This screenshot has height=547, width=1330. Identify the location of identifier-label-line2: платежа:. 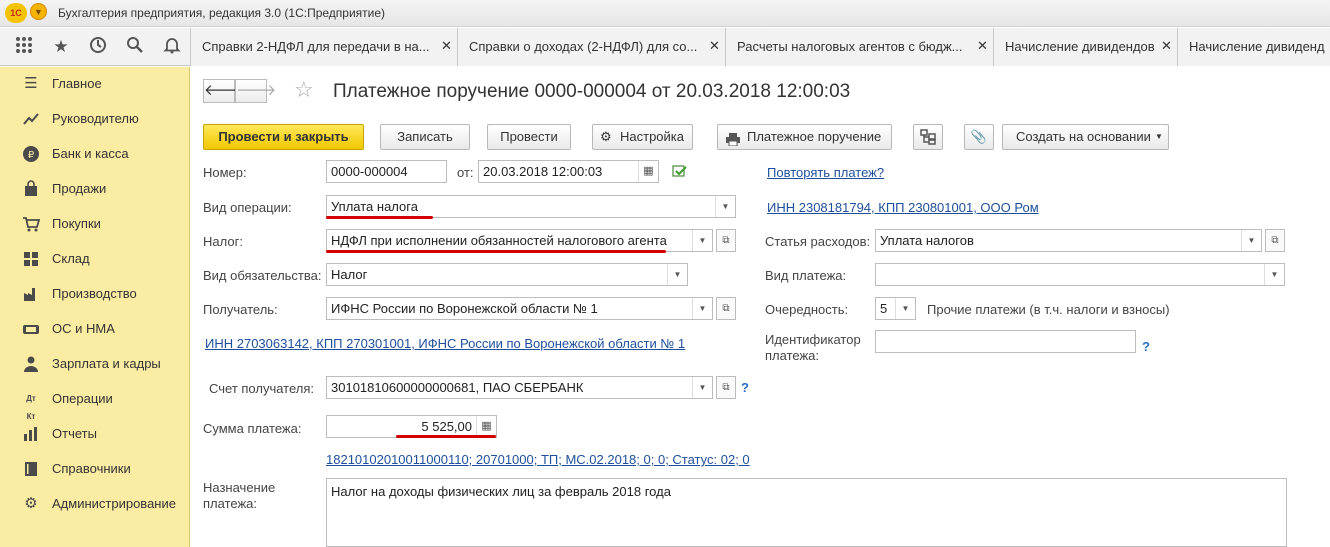
(792, 355).